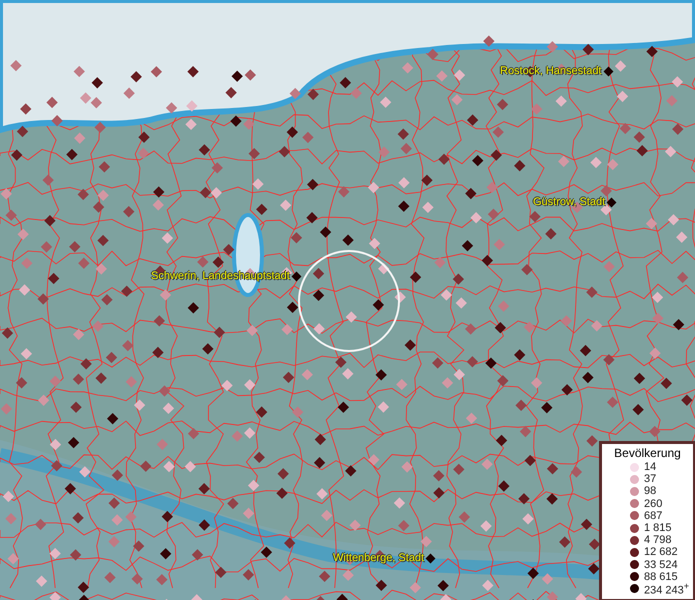  What do you see at coordinates (650, 479) in the screenshot?
I see `legend-label: 37` at bounding box center [650, 479].